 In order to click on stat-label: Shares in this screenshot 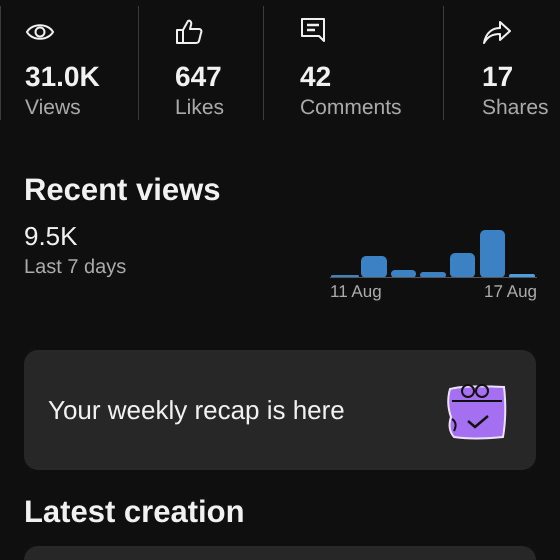, I will do `click(516, 108)`.